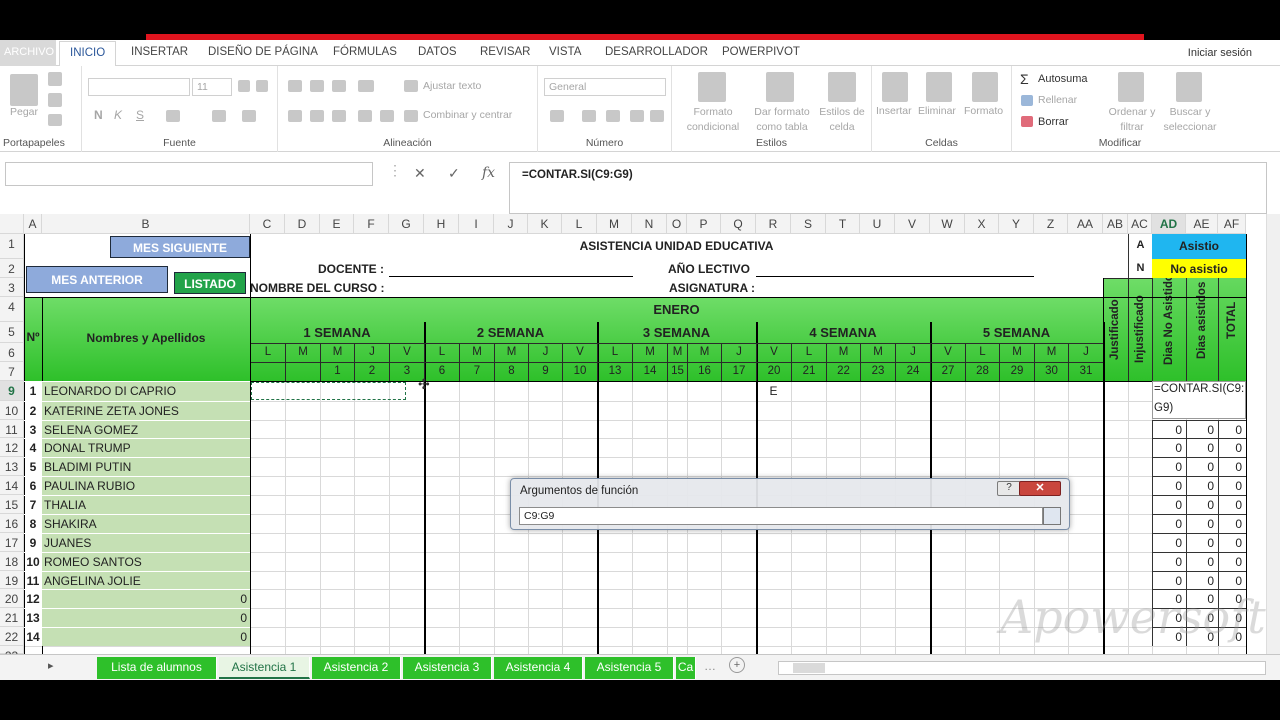 The height and width of the screenshot is (720, 1280). What do you see at coordinates (773, 390) in the screenshot?
I see `attendance-mark: E` at bounding box center [773, 390].